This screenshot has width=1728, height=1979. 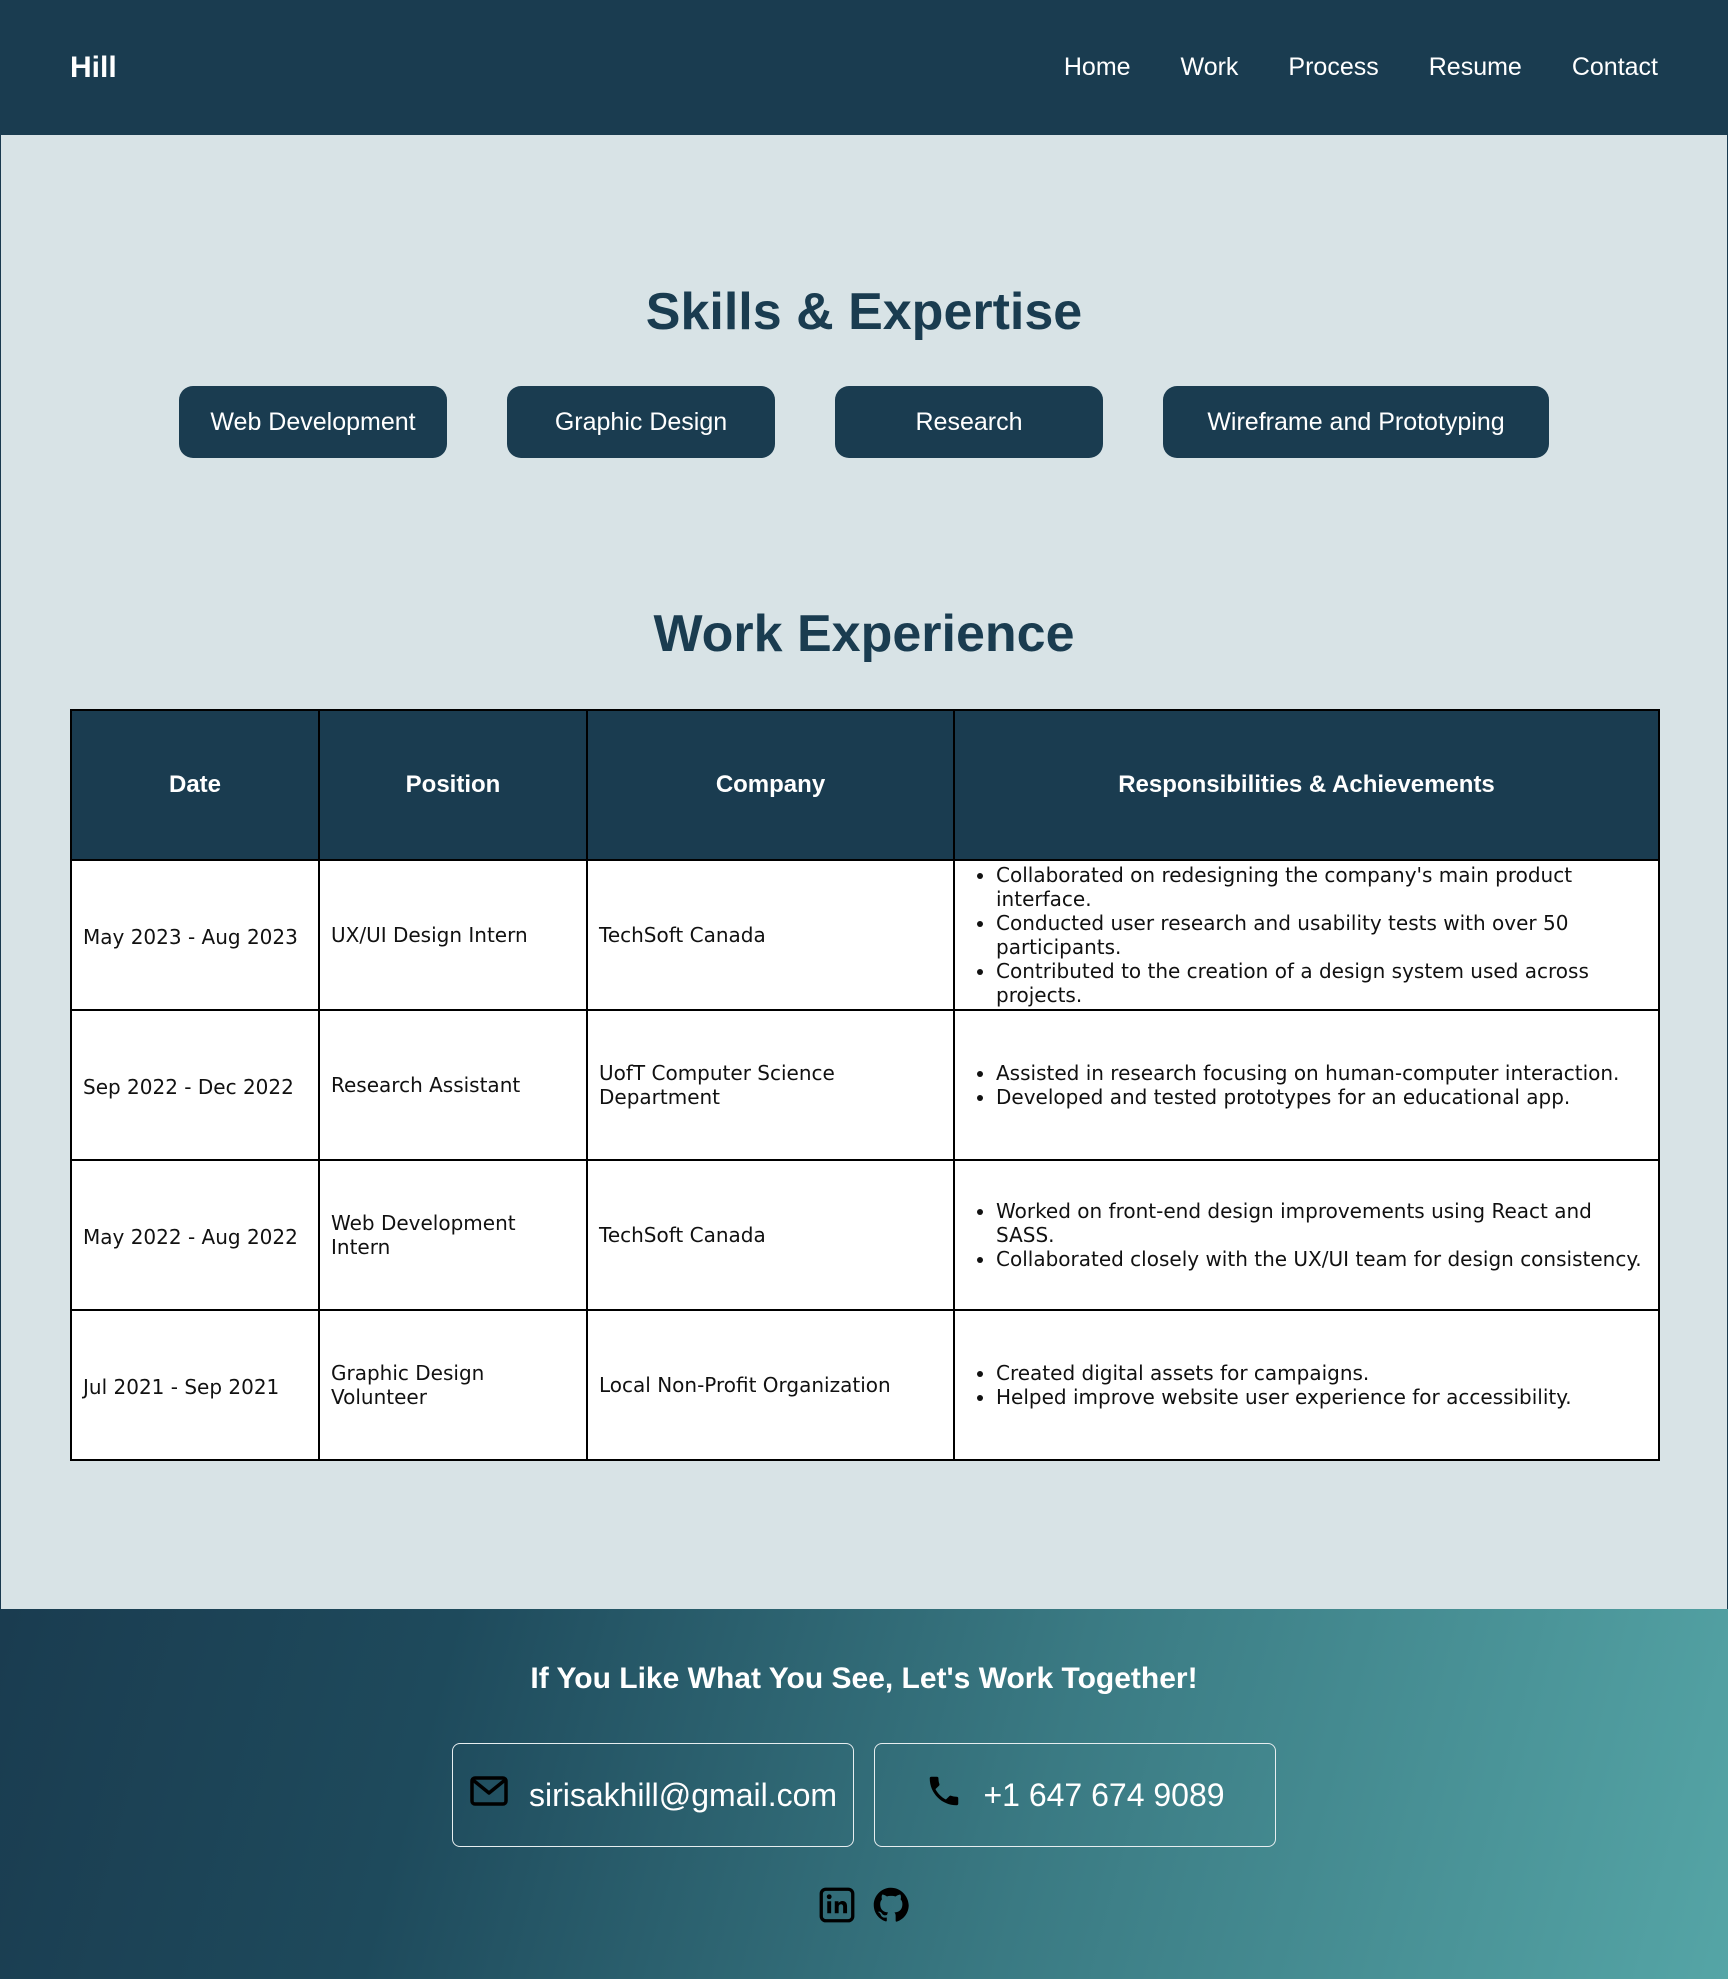 What do you see at coordinates (891, 1907) in the screenshot?
I see `github-icon` at bounding box center [891, 1907].